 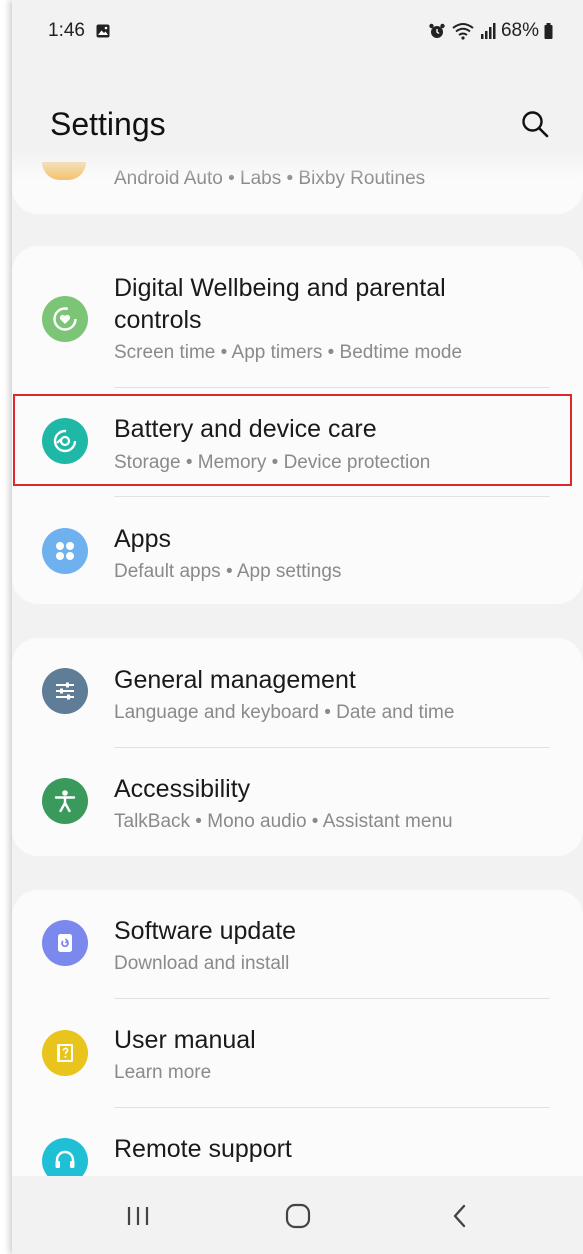 What do you see at coordinates (280, 304) in the screenshot?
I see `setting-title: Digital Wellbeing and parental controls` at bounding box center [280, 304].